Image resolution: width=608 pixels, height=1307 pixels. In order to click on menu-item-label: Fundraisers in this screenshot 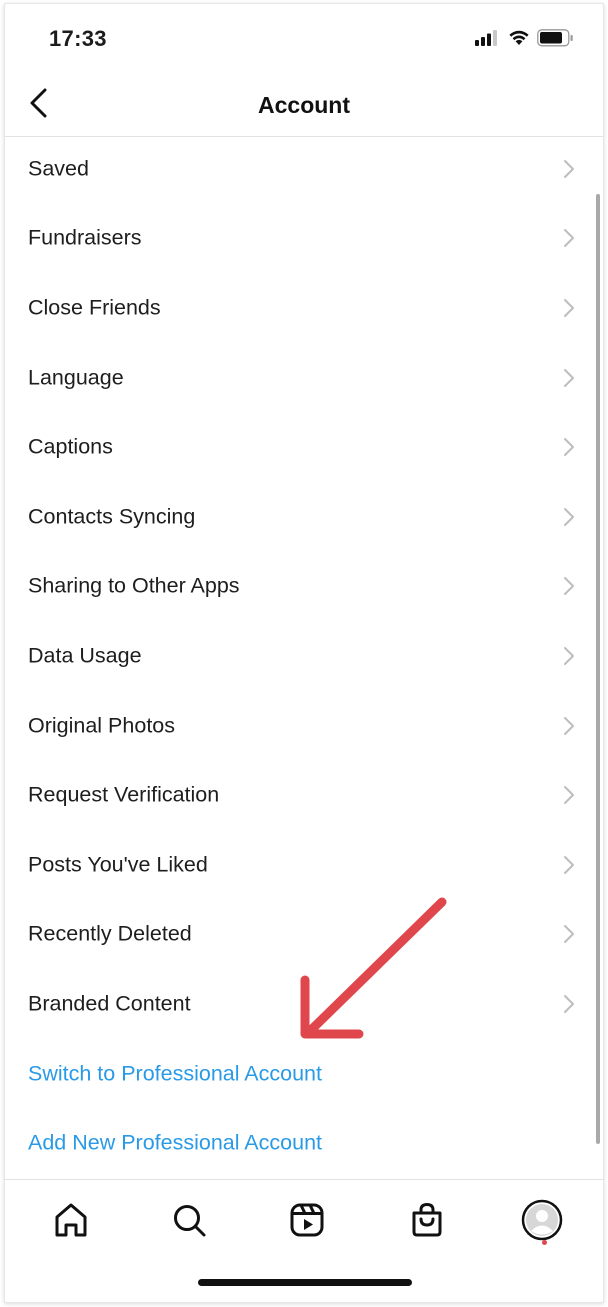, I will do `click(85, 237)`.